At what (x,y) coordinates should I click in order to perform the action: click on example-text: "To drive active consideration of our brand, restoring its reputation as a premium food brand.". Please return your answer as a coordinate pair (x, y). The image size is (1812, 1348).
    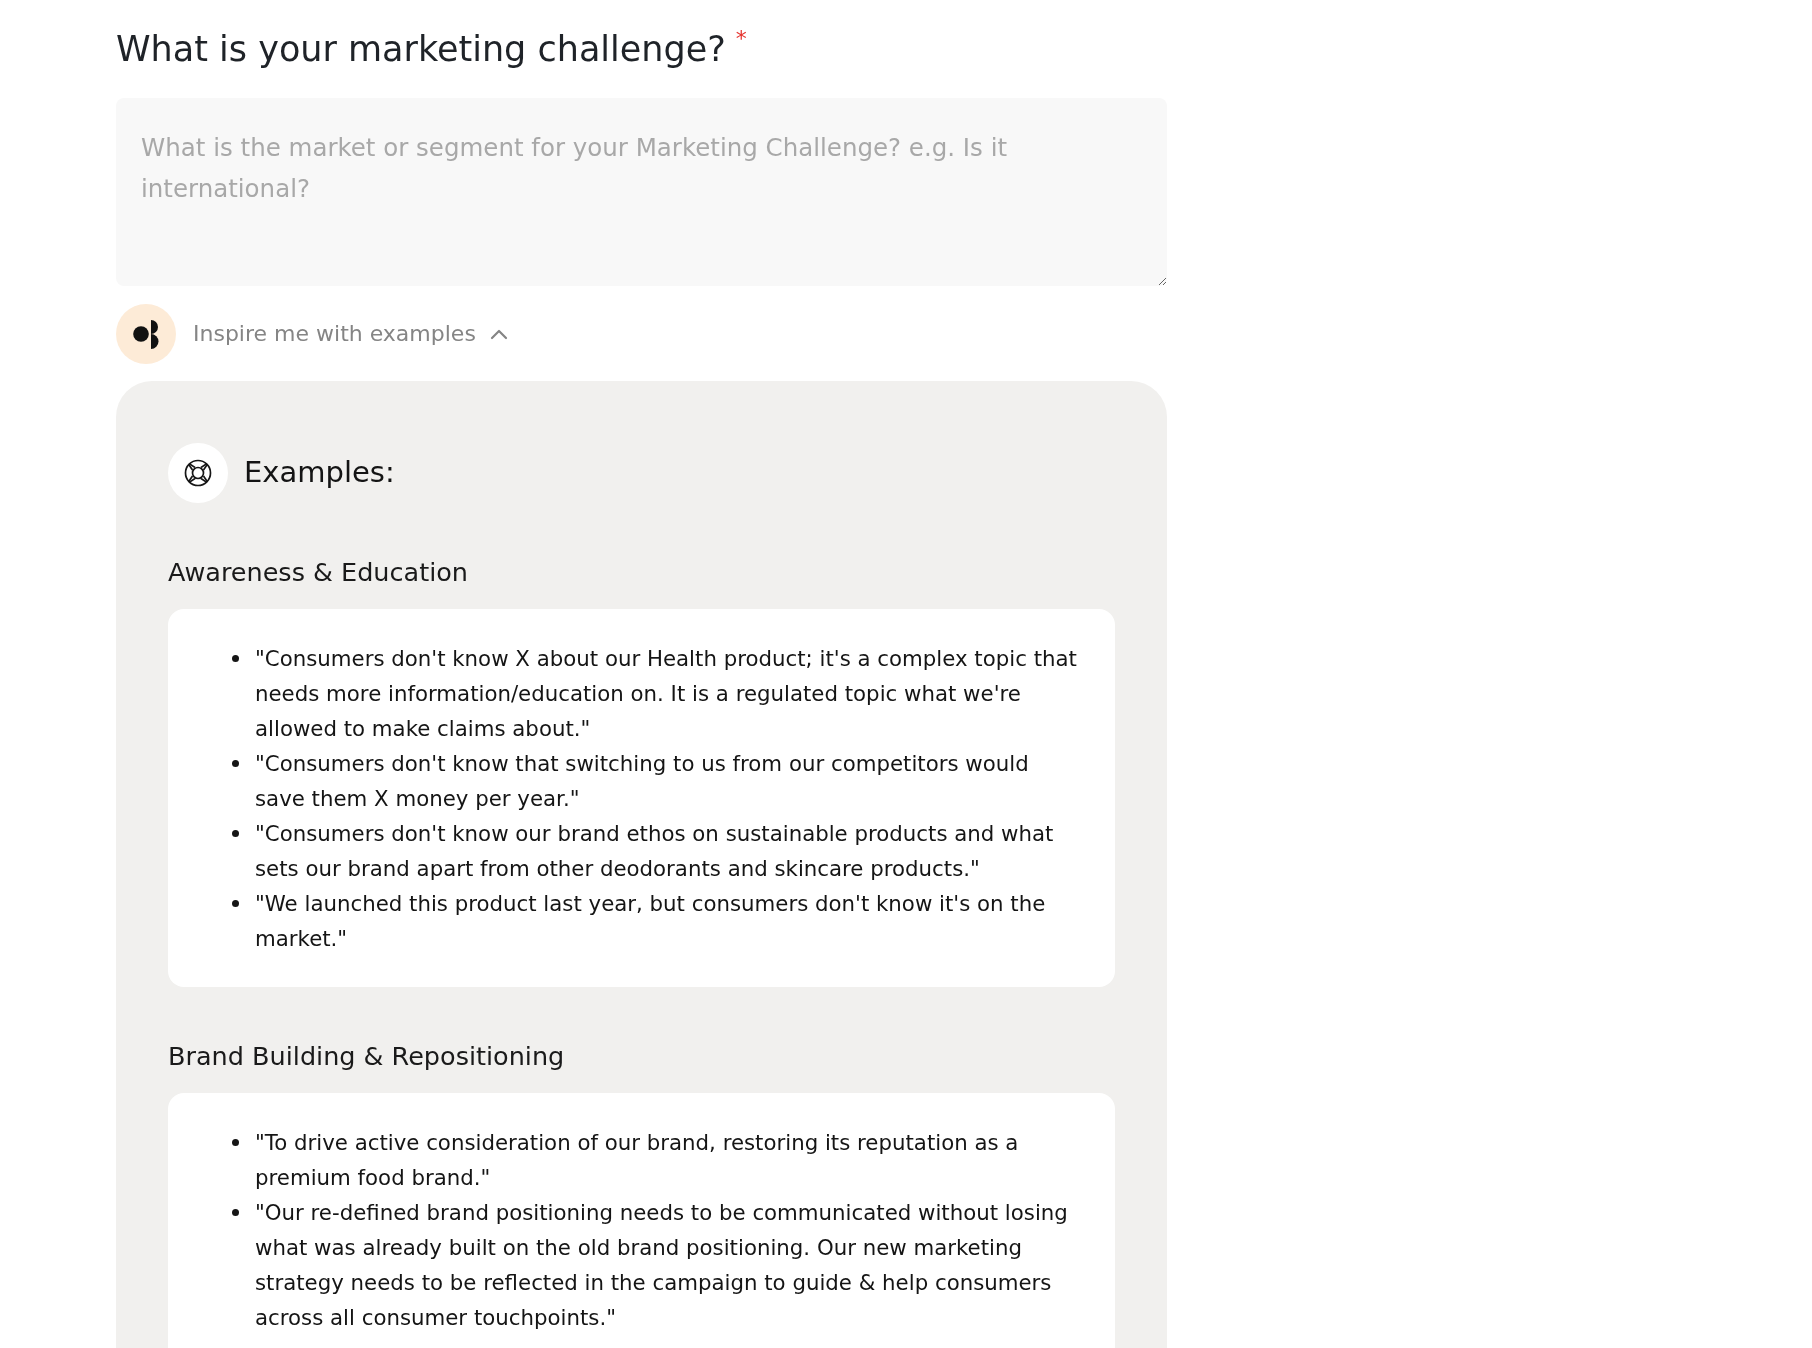
    Looking at the image, I should click on (637, 1161).